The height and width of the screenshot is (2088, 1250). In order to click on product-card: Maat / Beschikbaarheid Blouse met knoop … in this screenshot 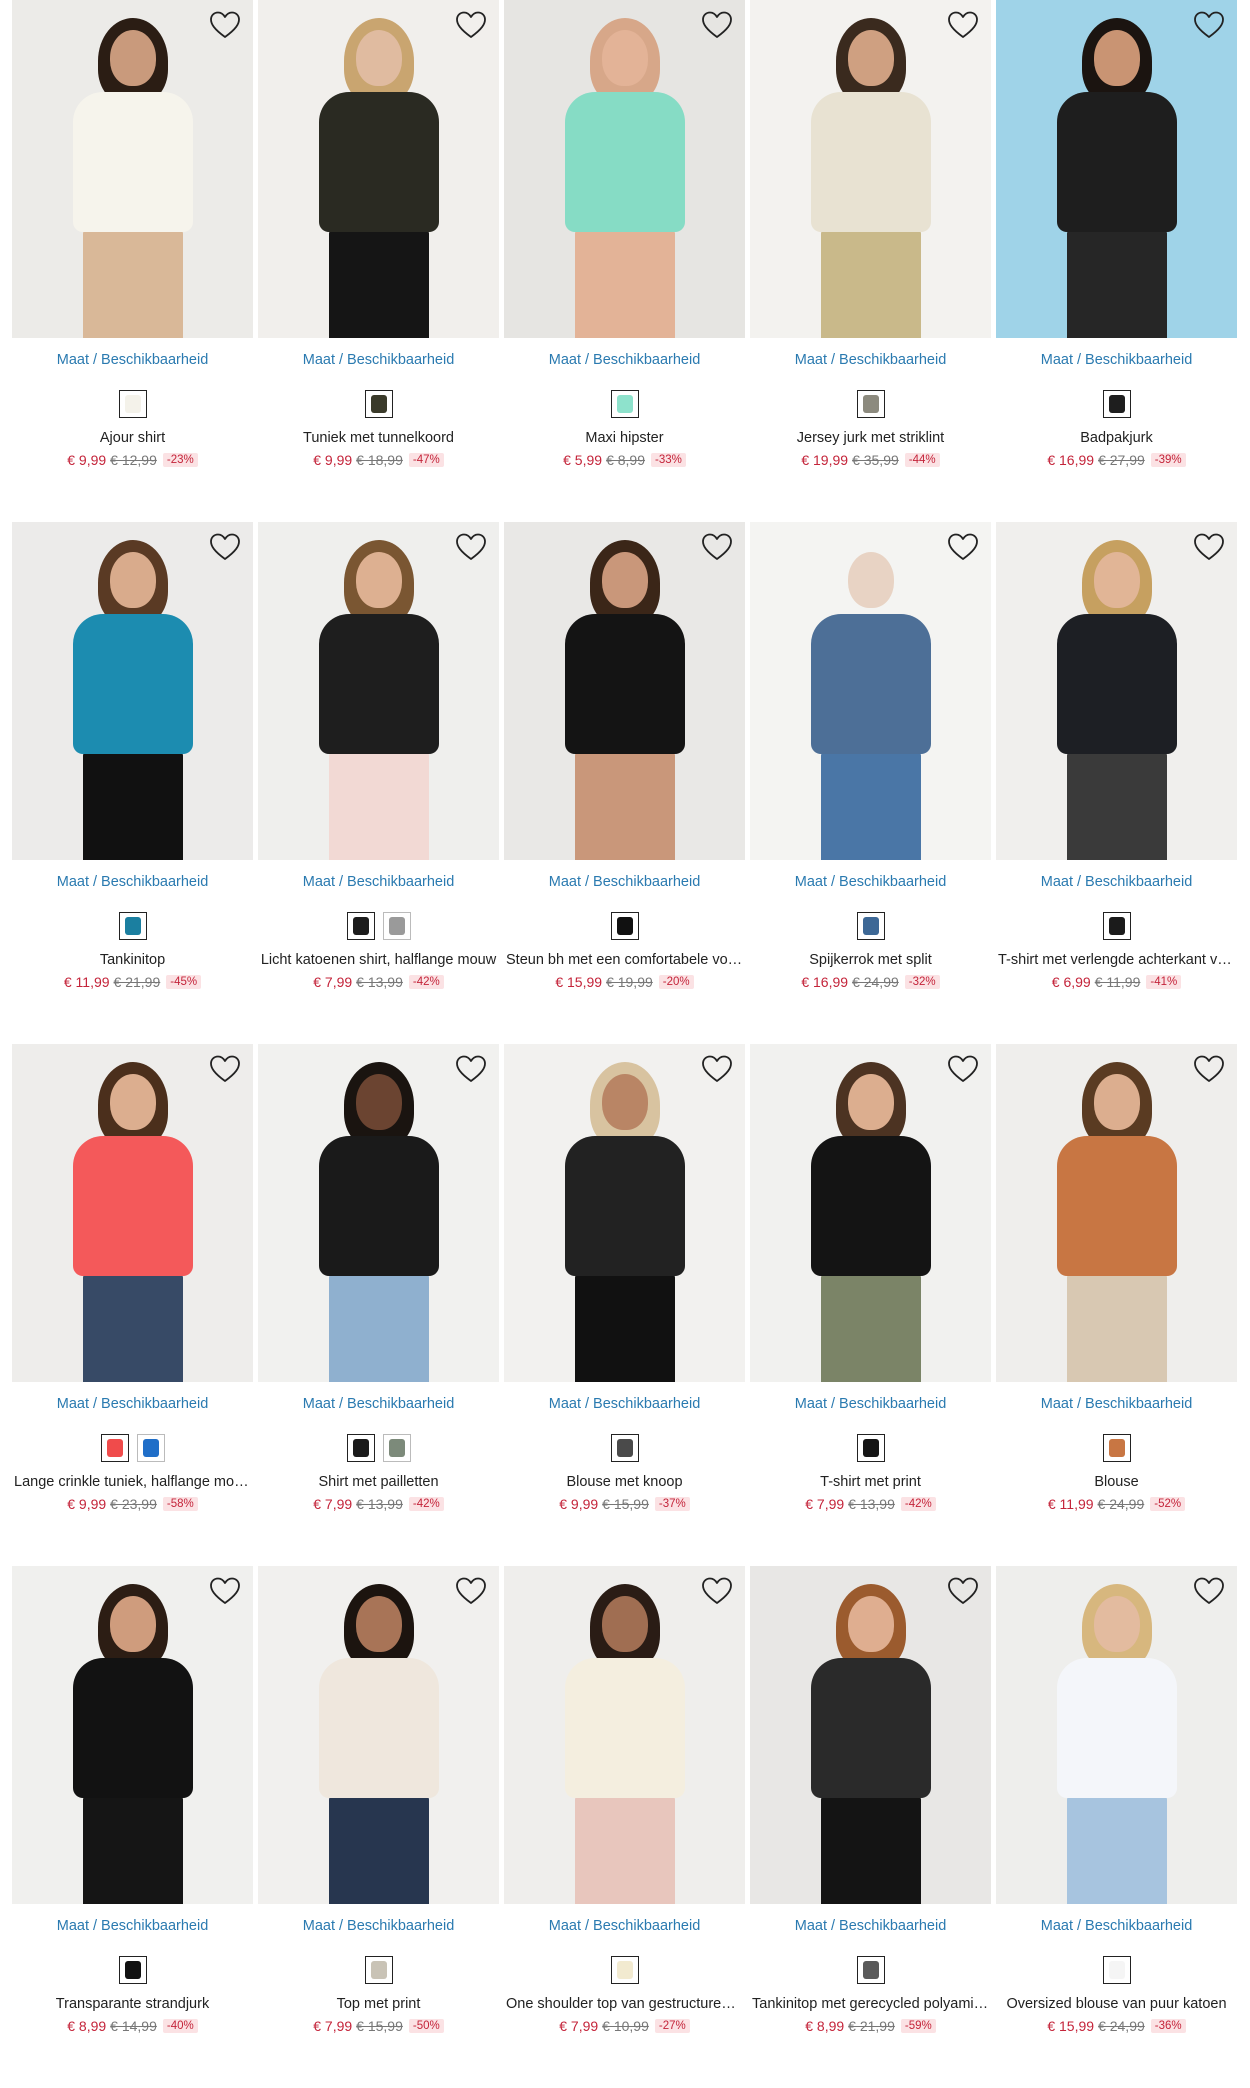, I will do `click(624, 1305)`.